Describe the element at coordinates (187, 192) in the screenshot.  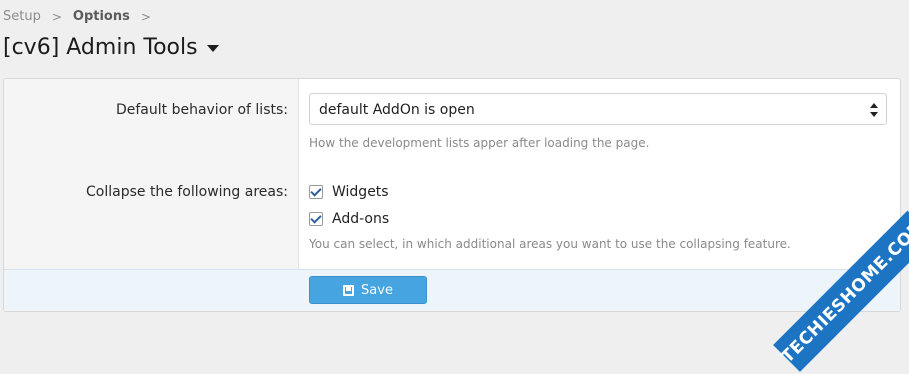
I see `collapse-areas-label: Collapse the following areas:` at that location.